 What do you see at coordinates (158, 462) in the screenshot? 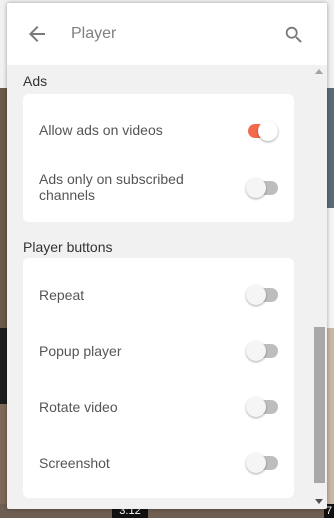
I see `setting-row-screenshot: Screenshot` at bounding box center [158, 462].